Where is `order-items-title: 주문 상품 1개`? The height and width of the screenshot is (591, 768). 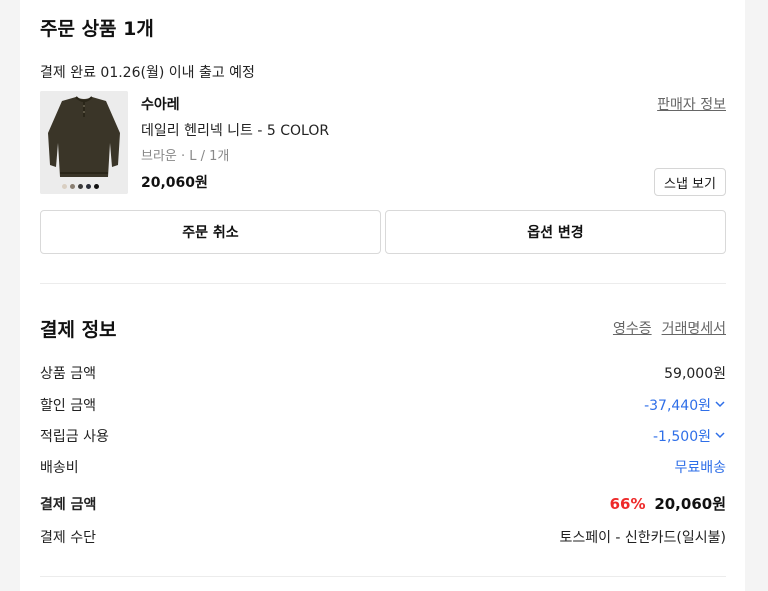 order-items-title: 주문 상품 1개 is located at coordinates (97, 29).